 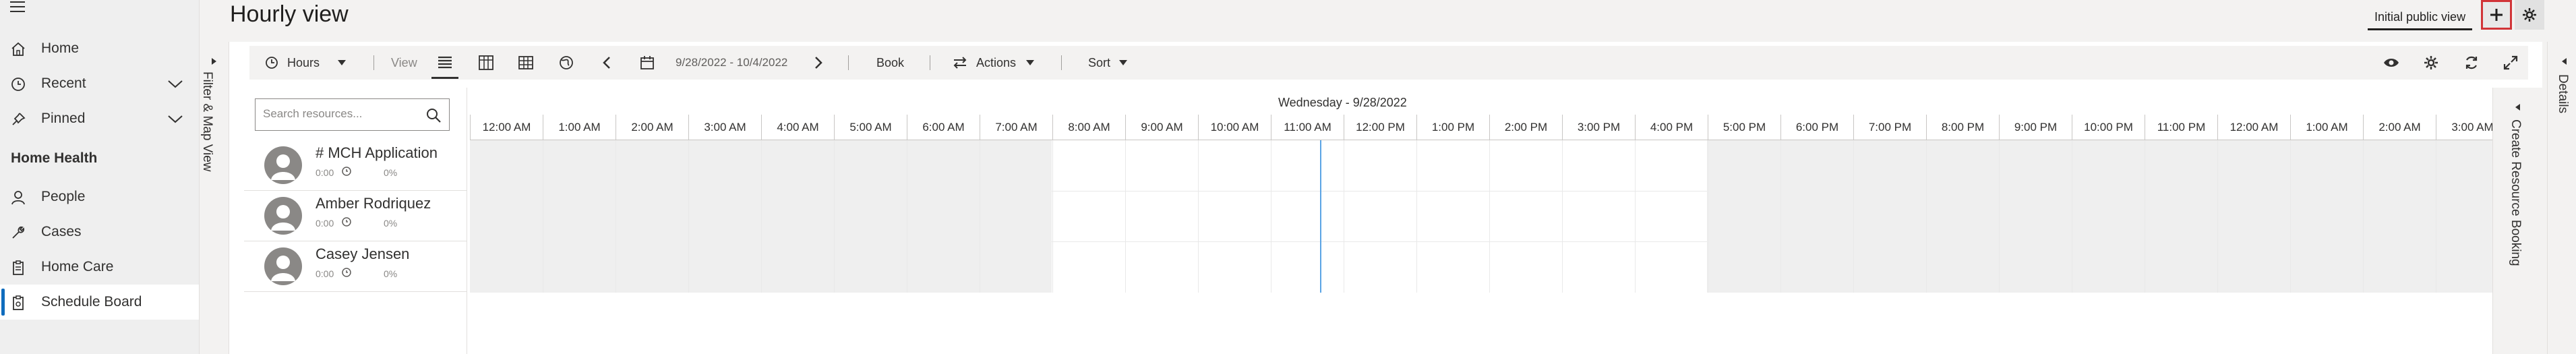 I want to click on board-toolbar, so click(x=1388, y=63).